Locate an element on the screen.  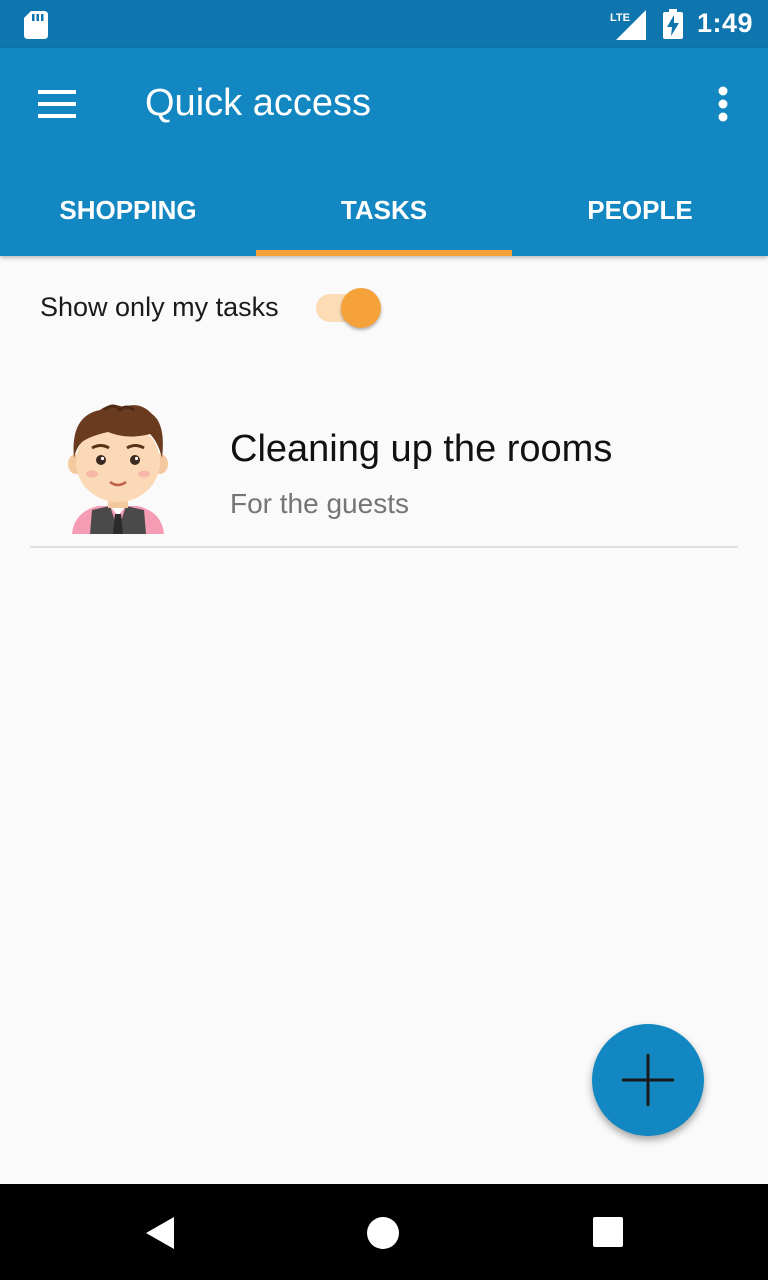
back-icon is located at coordinates (160, 1235).